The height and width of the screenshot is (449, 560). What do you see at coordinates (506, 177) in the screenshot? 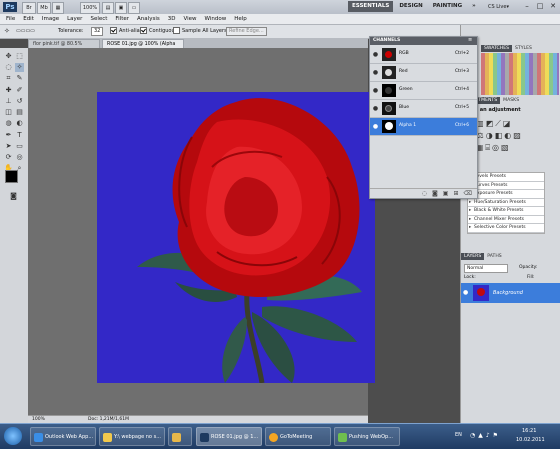
I see `preset-levels: Levels Presets` at bounding box center [506, 177].